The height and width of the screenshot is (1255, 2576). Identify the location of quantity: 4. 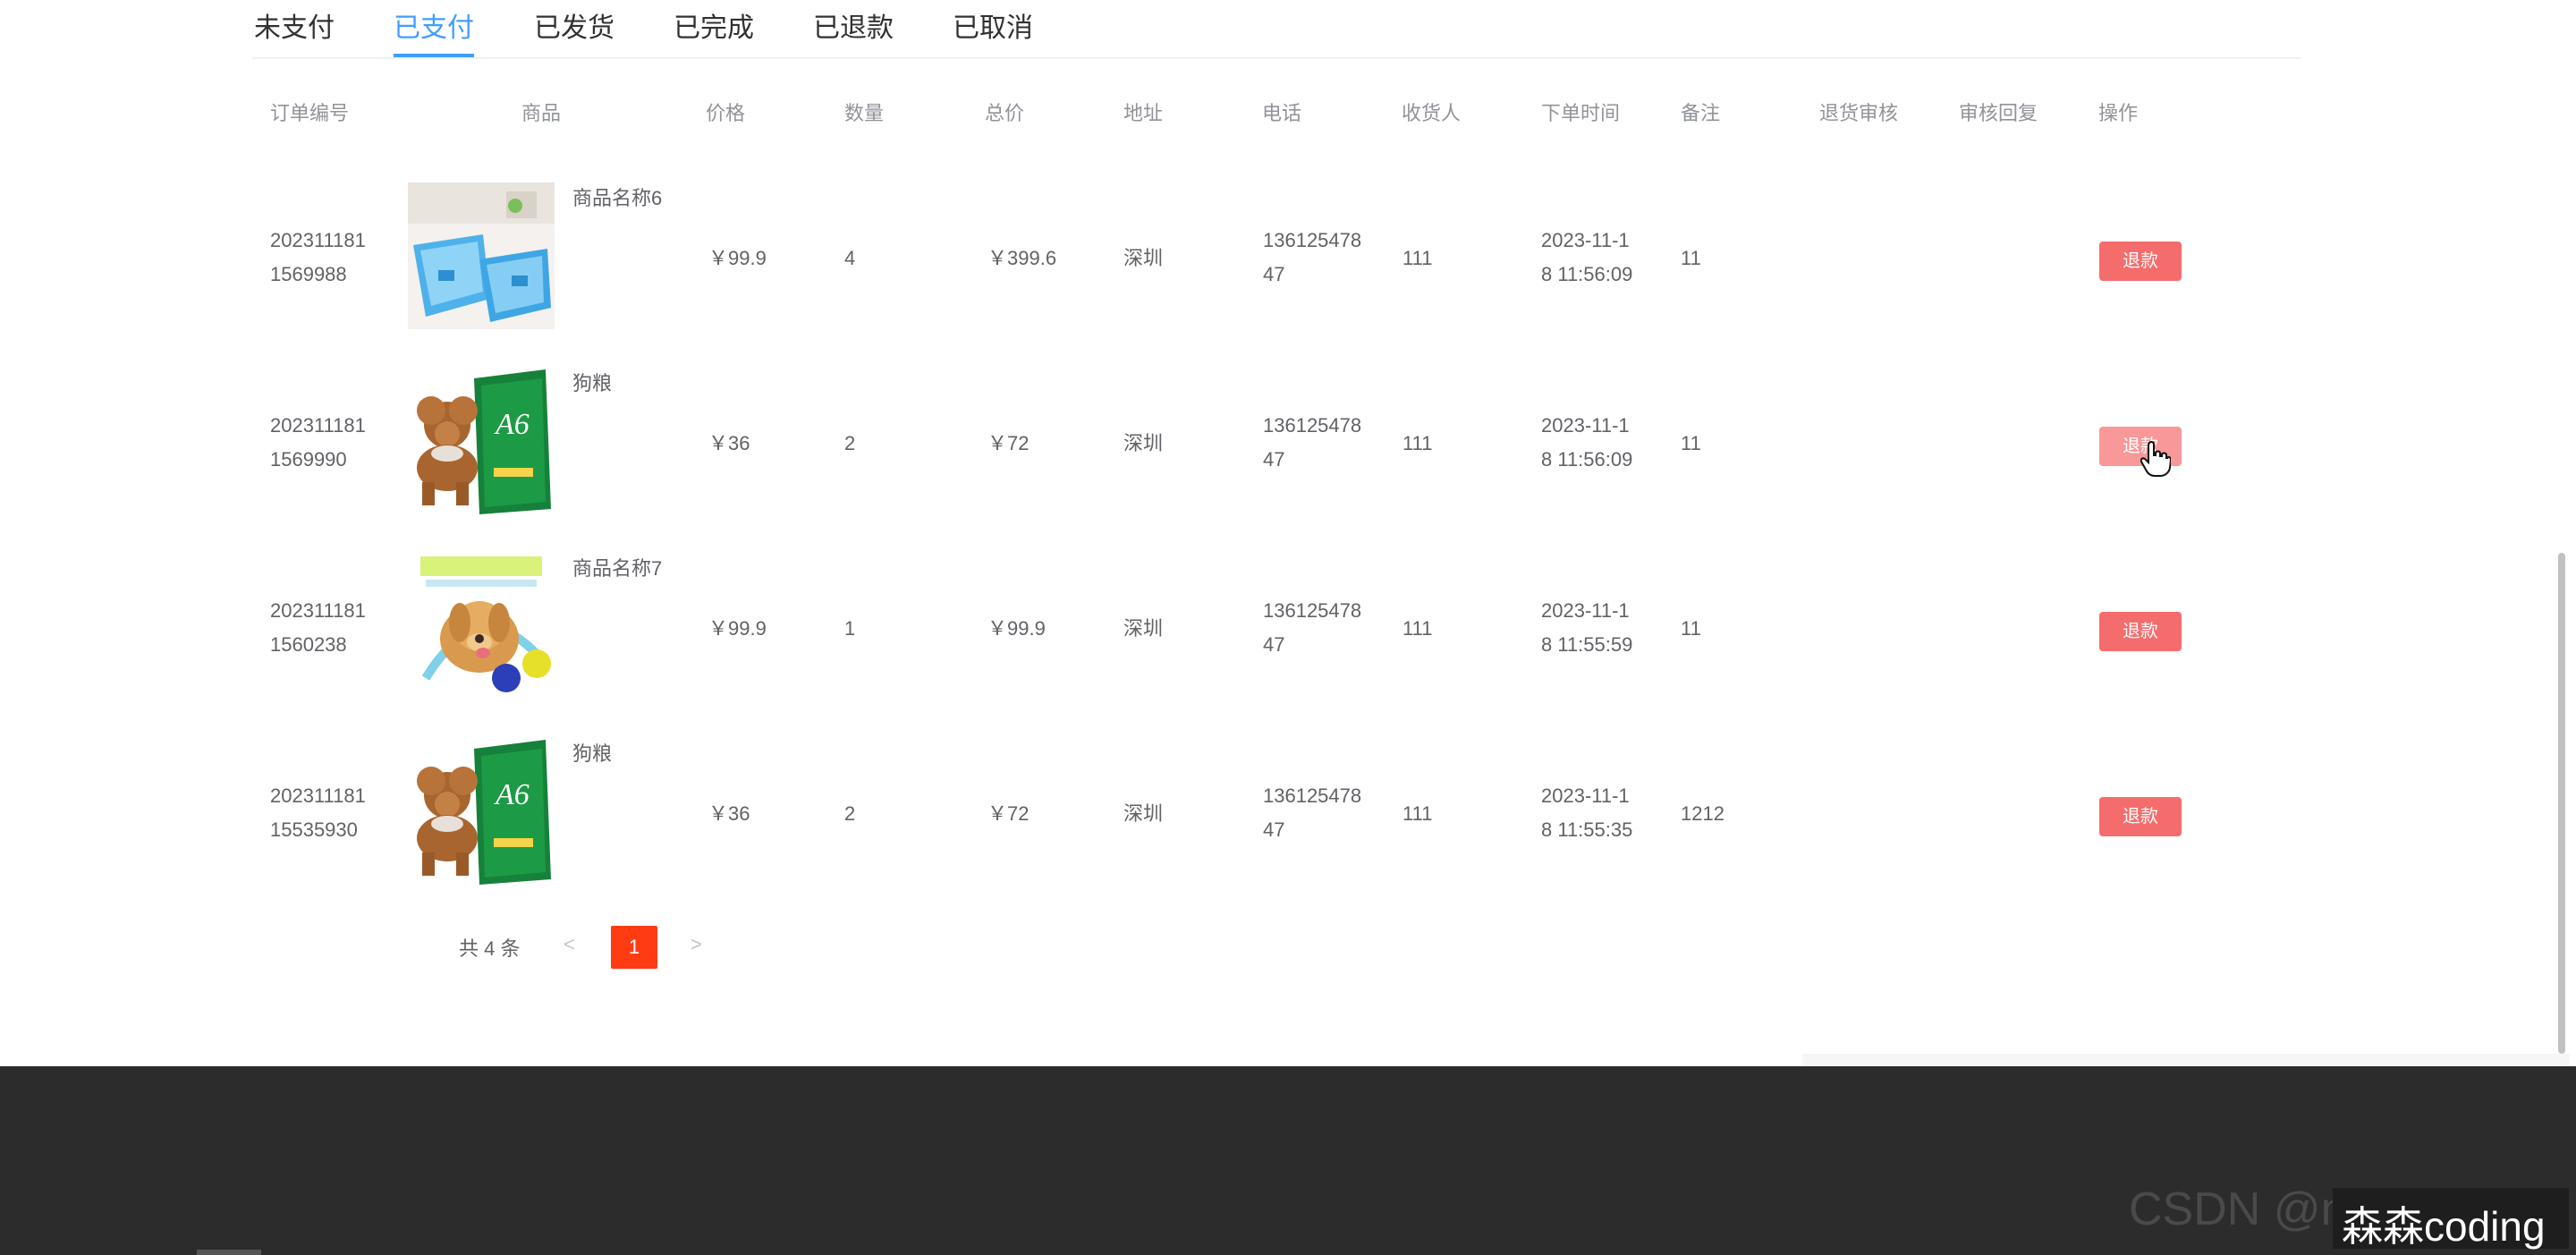
(850, 258).